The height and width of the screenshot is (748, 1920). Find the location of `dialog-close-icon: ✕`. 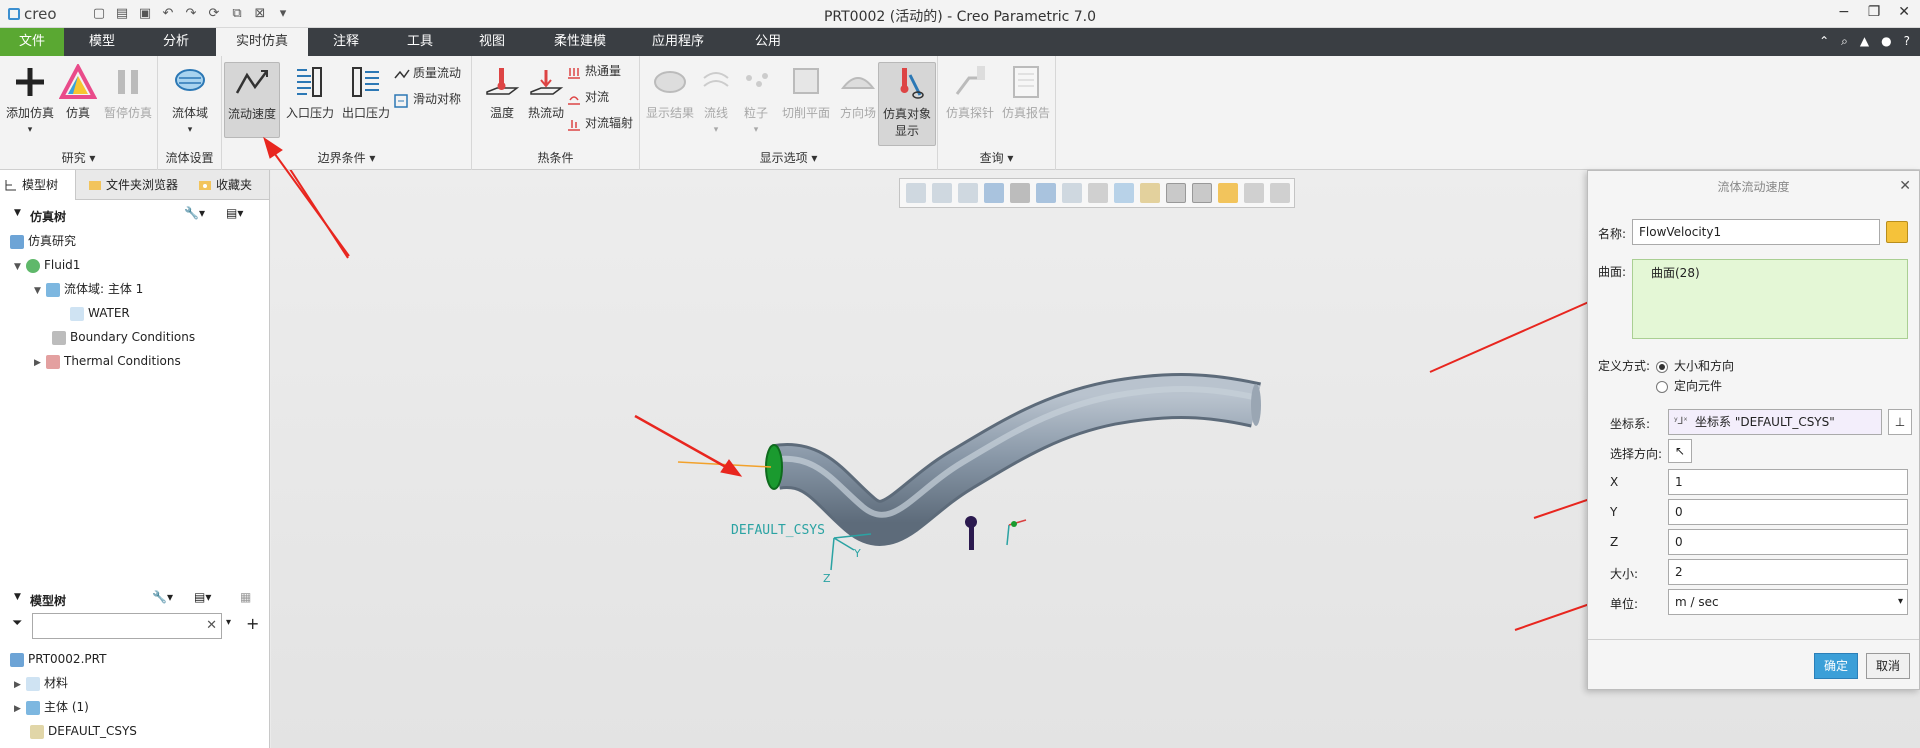

dialog-close-icon: ✕ is located at coordinates (1905, 186).